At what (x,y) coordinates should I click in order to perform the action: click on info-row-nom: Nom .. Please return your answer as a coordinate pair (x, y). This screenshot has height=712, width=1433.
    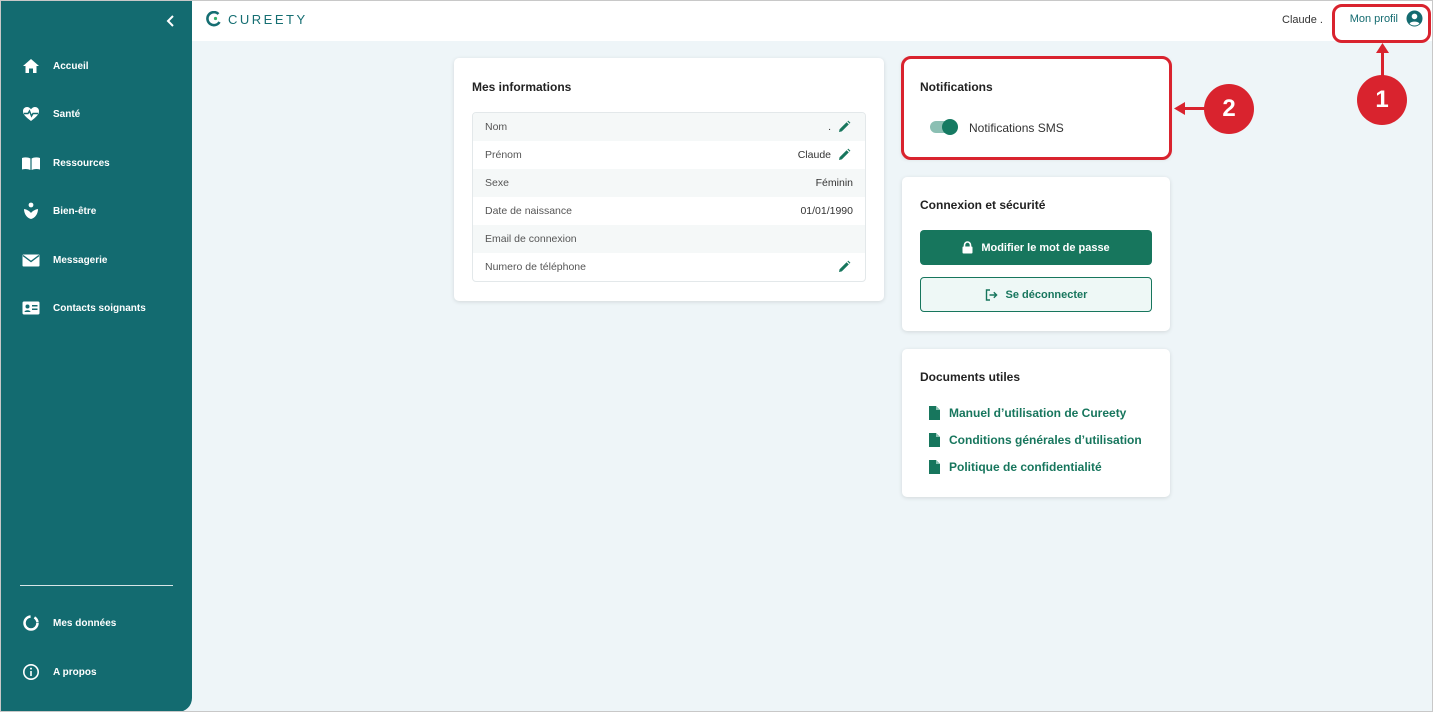
    Looking at the image, I should click on (669, 127).